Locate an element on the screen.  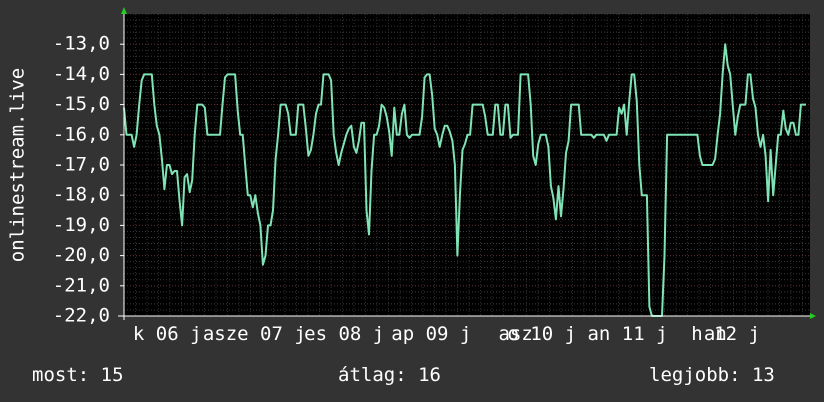
x-axis-arrow is located at coordinates (813, 316).